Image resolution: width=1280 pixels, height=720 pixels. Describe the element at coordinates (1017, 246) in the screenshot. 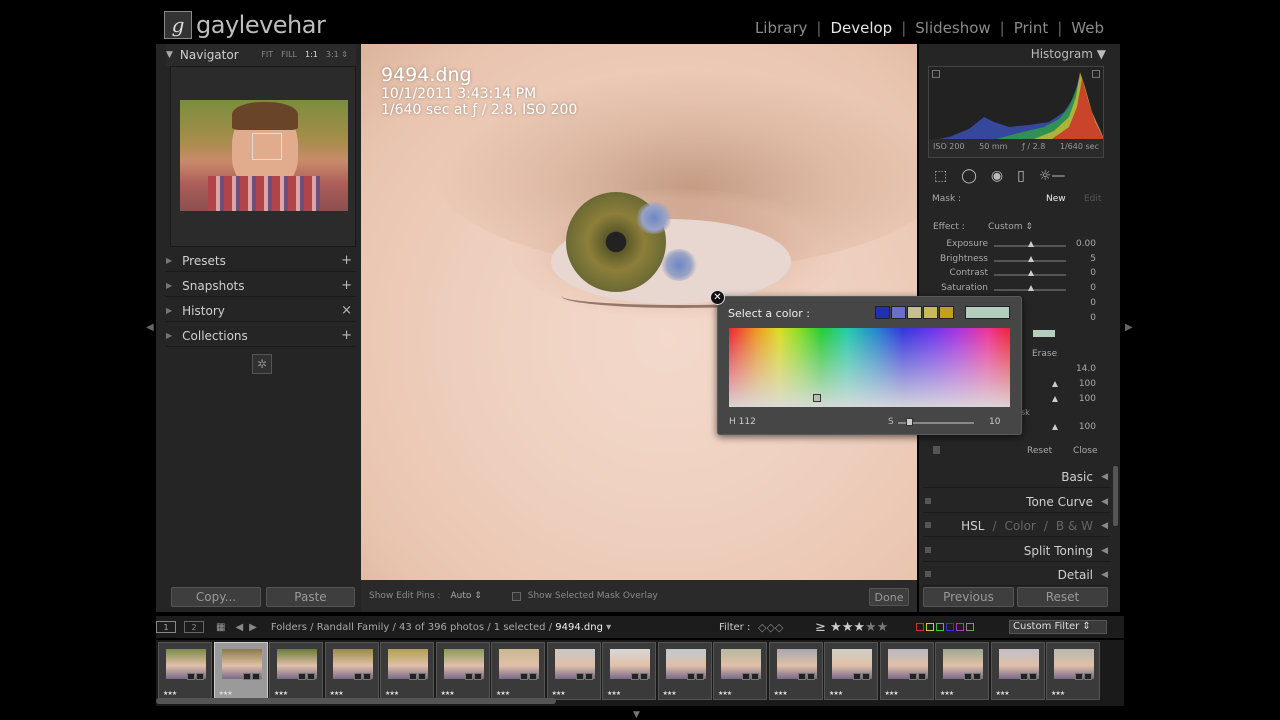

I see `exposure-slider: Exposure 0.00` at that location.